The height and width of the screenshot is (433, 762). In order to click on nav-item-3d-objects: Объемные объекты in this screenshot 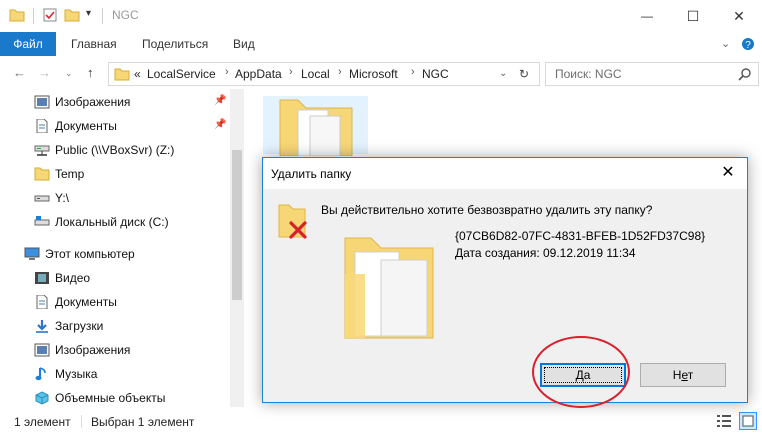, I will do `click(115, 398)`.